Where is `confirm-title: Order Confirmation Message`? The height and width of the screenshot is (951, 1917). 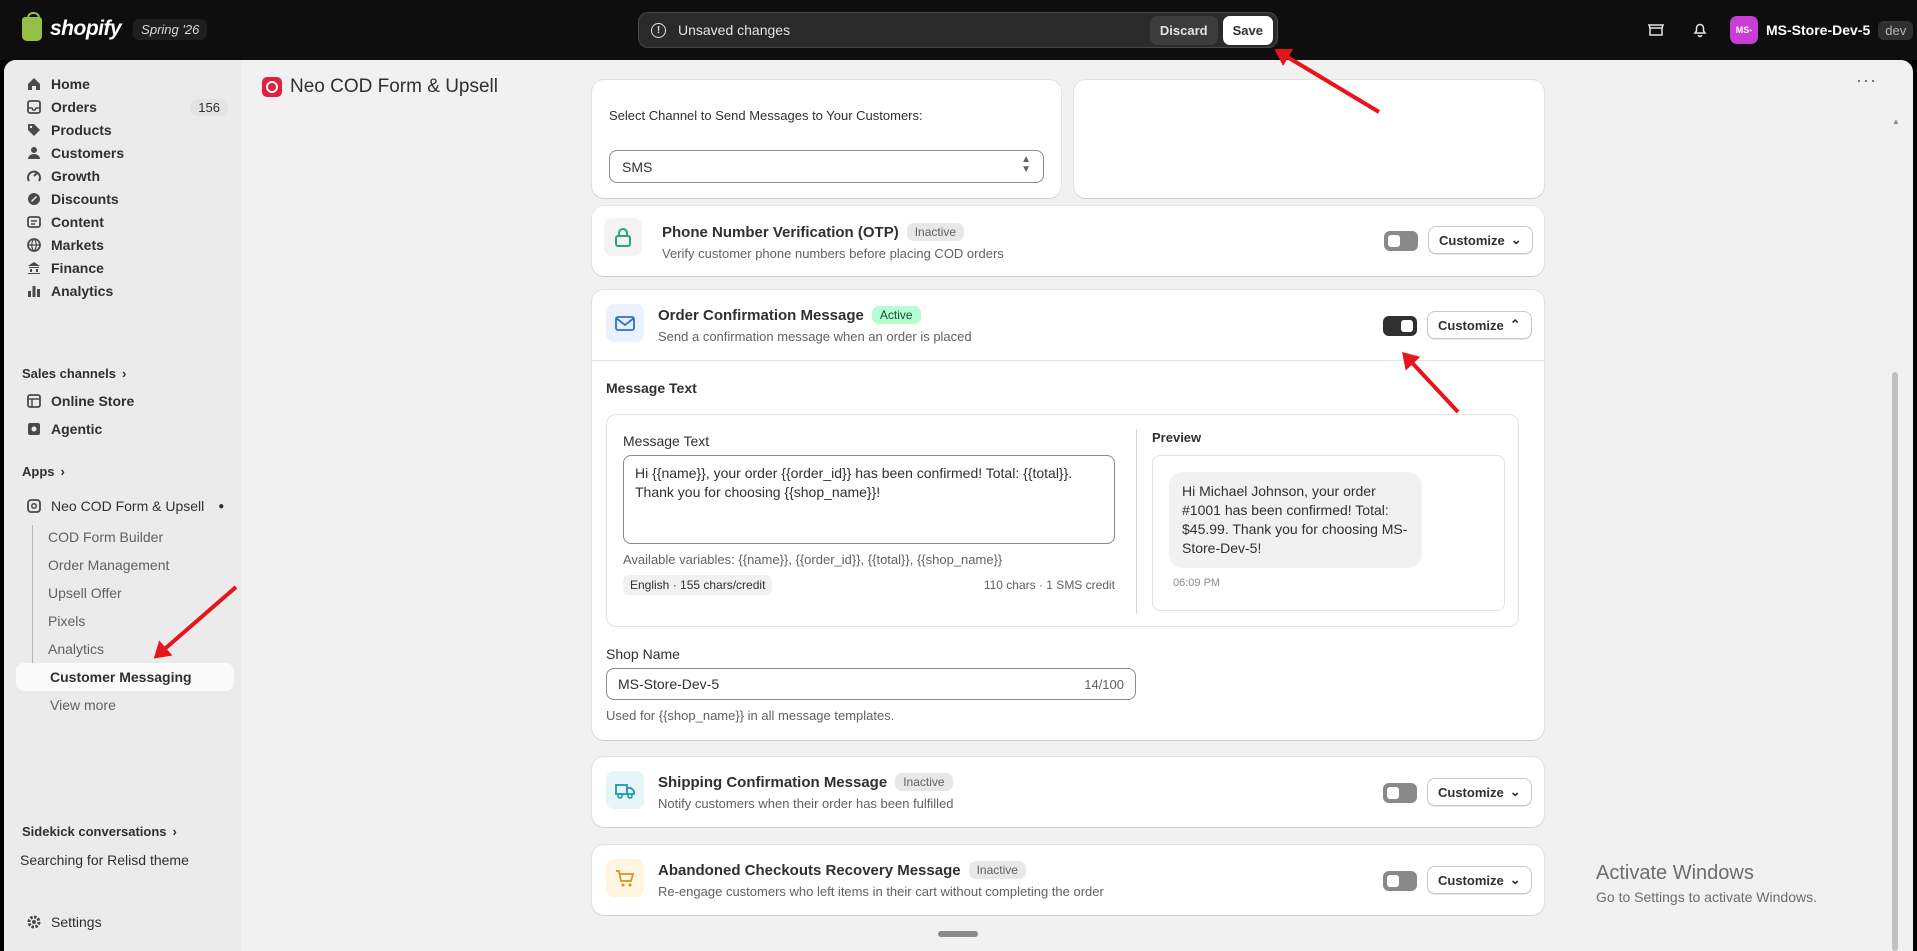 confirm-title: Order Confirmation Message is located at coordinates (761, 315).